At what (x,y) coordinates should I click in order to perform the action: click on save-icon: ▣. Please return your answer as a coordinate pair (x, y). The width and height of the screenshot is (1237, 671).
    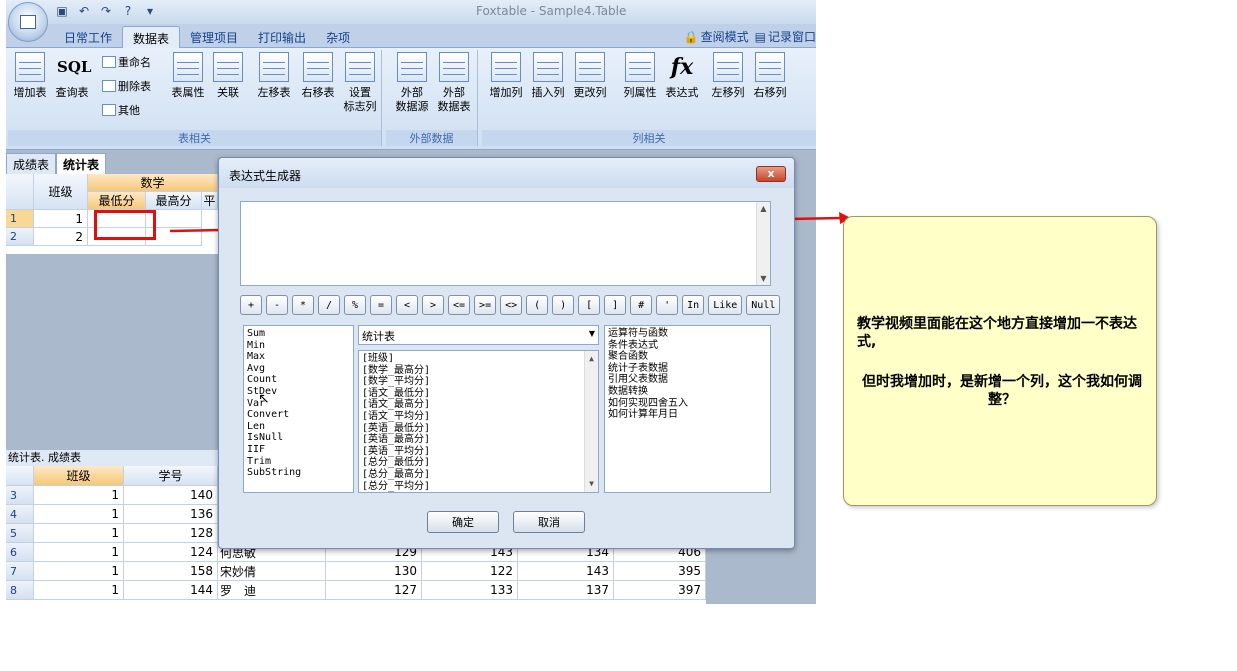
    Looking at the image, I should click on (62, 11).